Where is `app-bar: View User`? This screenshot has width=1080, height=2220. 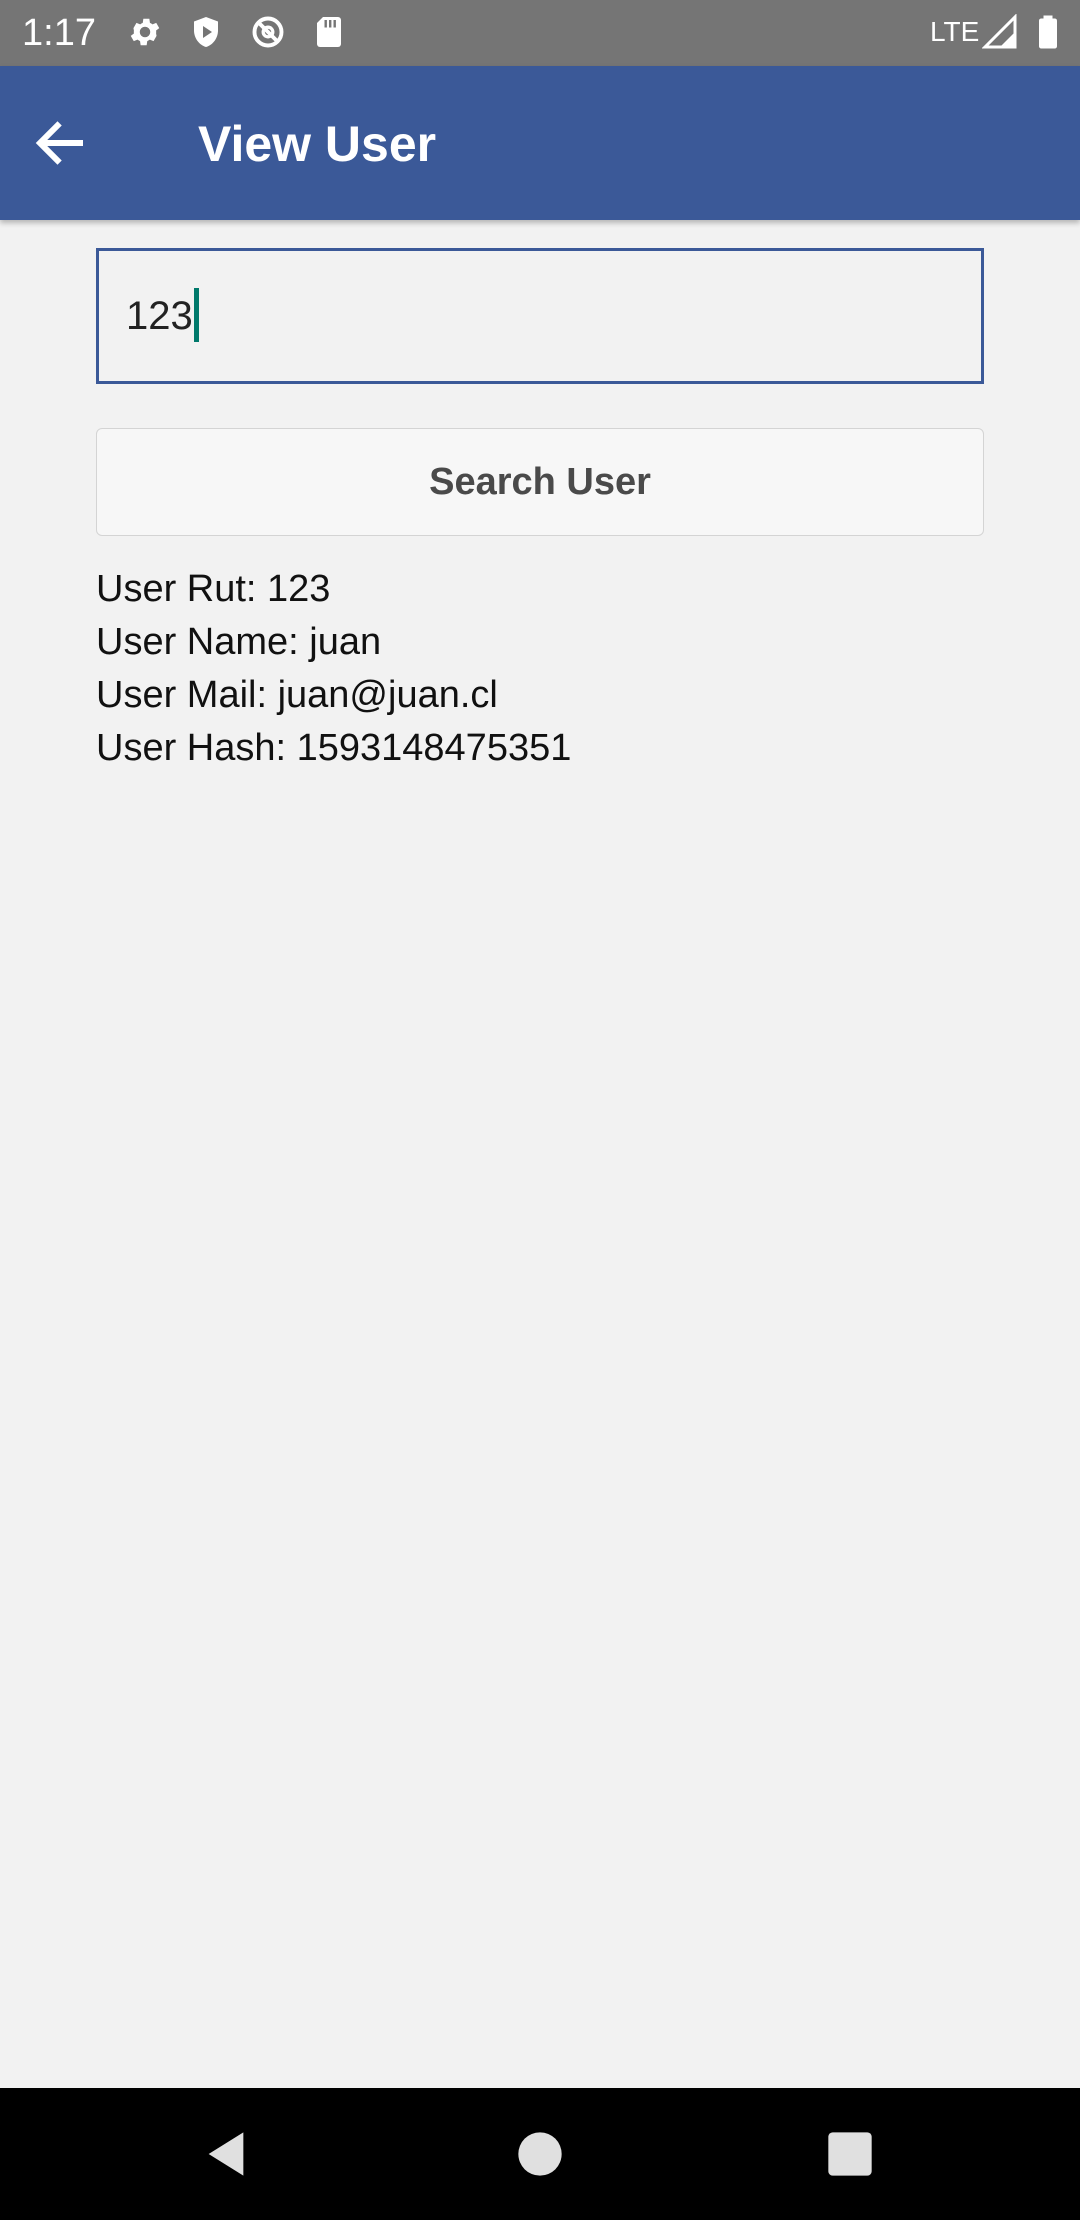 app-bar: View User is located at coordinates (540, 143).